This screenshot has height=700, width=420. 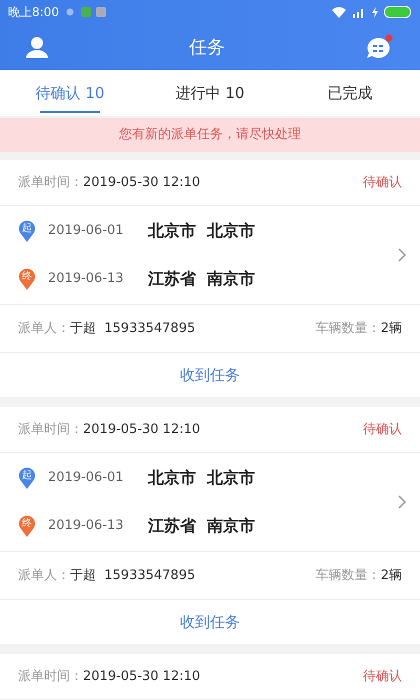 What do you see at coordinates (207, 48) in the screenshot?
I see `page-title: 任务` at bounding box center [207, 48].